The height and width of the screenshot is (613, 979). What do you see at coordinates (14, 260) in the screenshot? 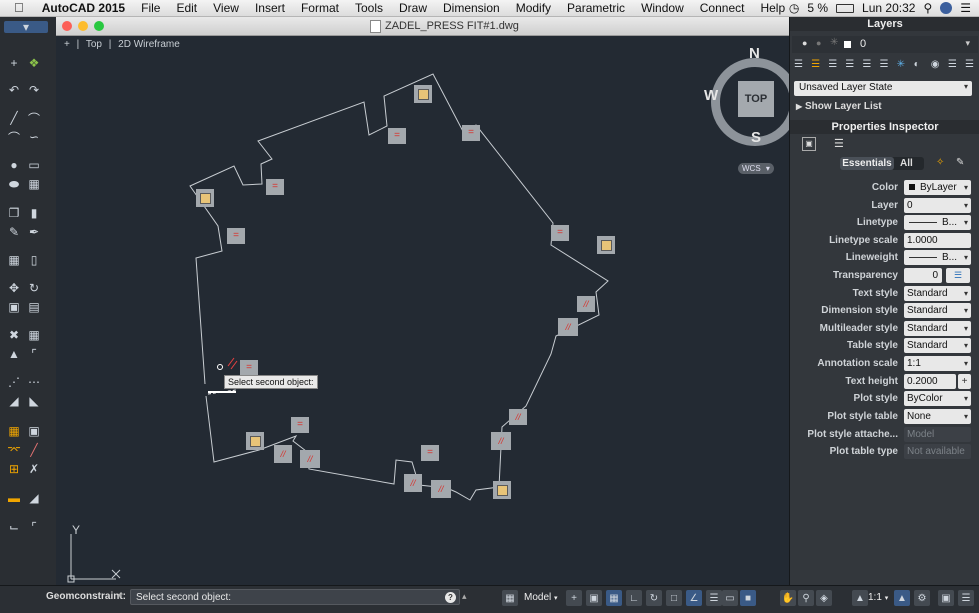
I see `insert-block-icon: ▦` at bounding box center [14, 260].